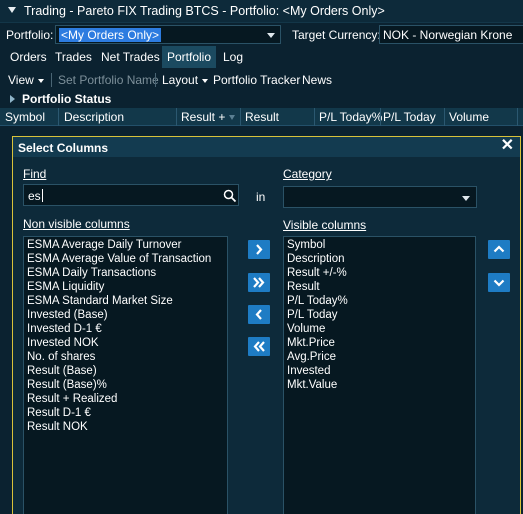 Image resolution: width=523 pixels, height=514 pixels. Describe the element at coordinates (189, 57) in the screenshot. I see `tab-portfolio: Portfolio` at that location.